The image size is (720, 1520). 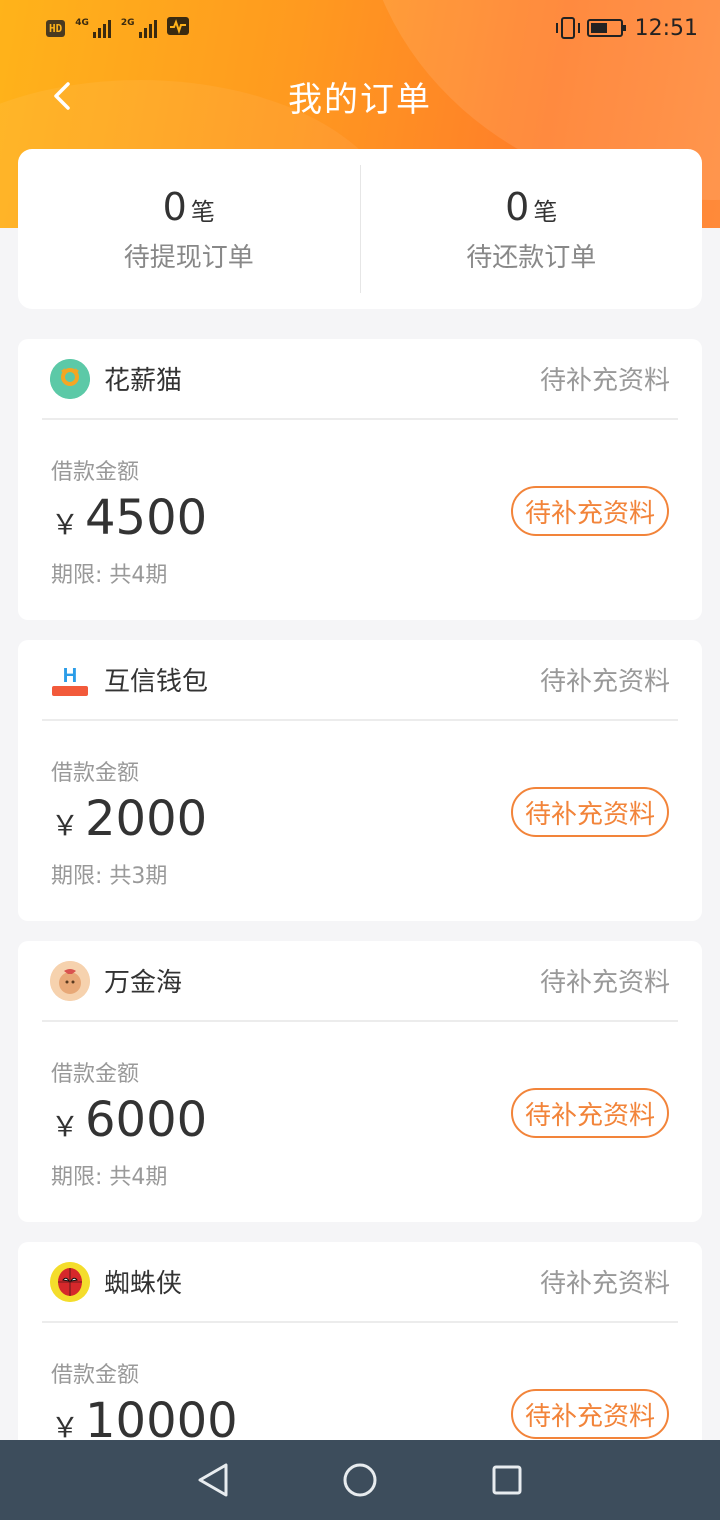 I want to click on huaxinmao-logo-icon, so click(x=70, y=378).